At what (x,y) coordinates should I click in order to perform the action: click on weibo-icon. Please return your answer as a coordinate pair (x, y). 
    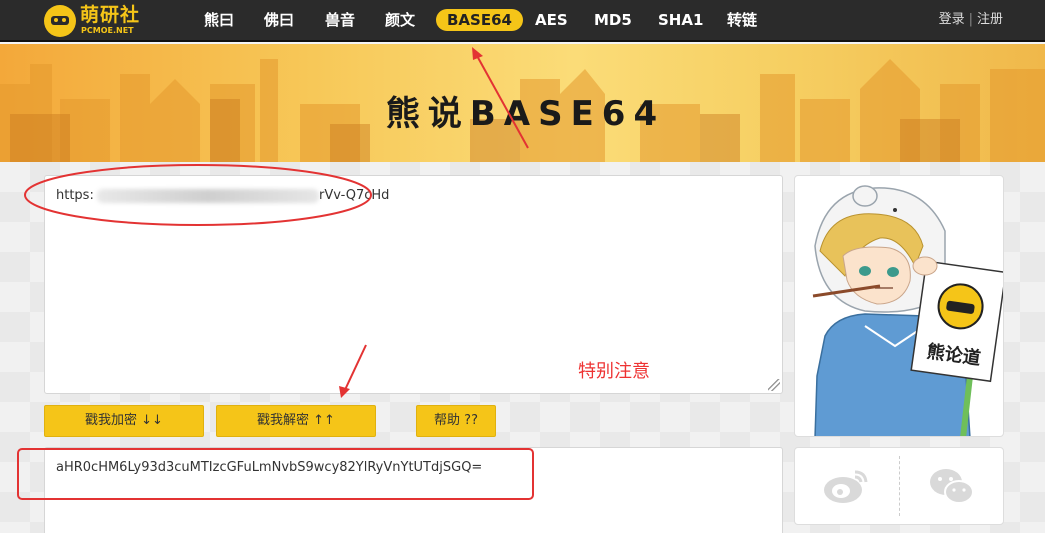
    Looking at the image, I should click on (846, 486).